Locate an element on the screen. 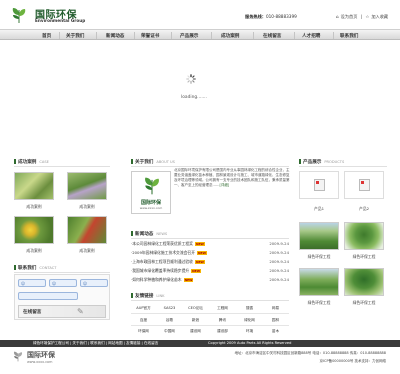 This screenshot has height=374, width=400. news-item: ·2009年园林绿化施工技术交流会召开 NEW 2009-9-24 is located at coordinates (210, 253).